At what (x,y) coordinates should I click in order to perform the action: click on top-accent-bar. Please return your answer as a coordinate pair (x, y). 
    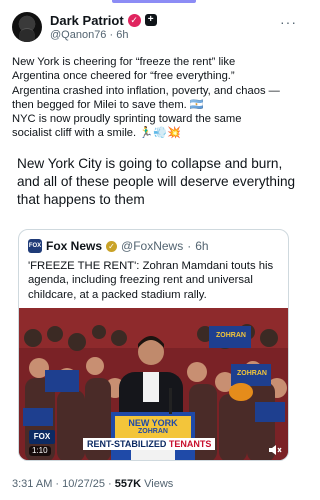
    Looking at the image, I should click on (154, 1).